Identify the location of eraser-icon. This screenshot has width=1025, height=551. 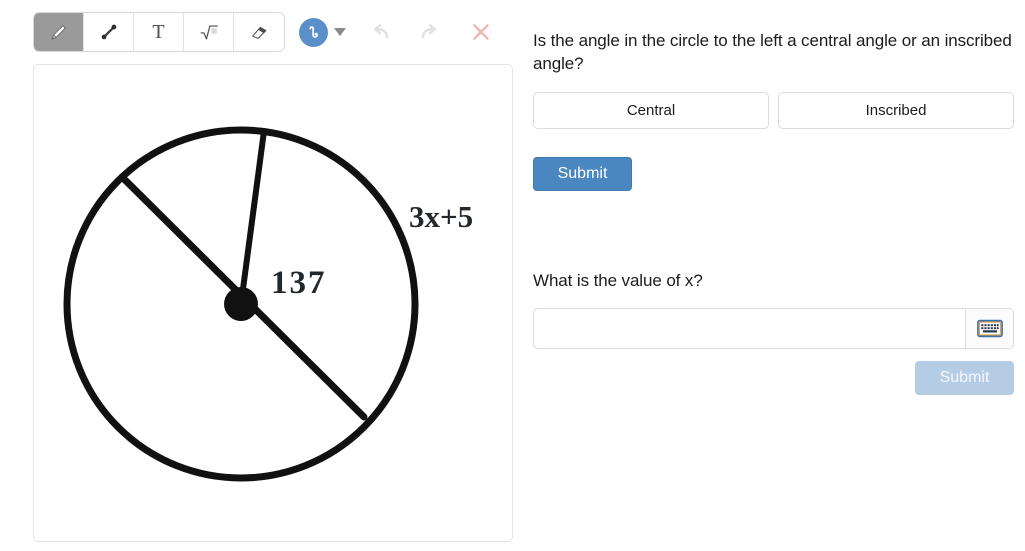
(259, 32).